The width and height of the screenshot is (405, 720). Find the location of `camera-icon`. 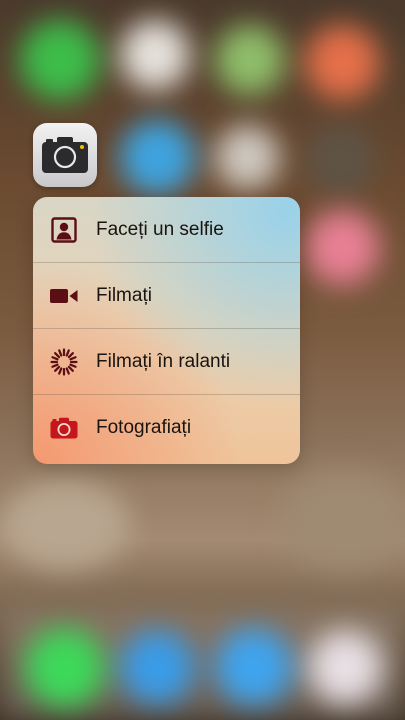

camera-icon is located at coordinates (64, 428).